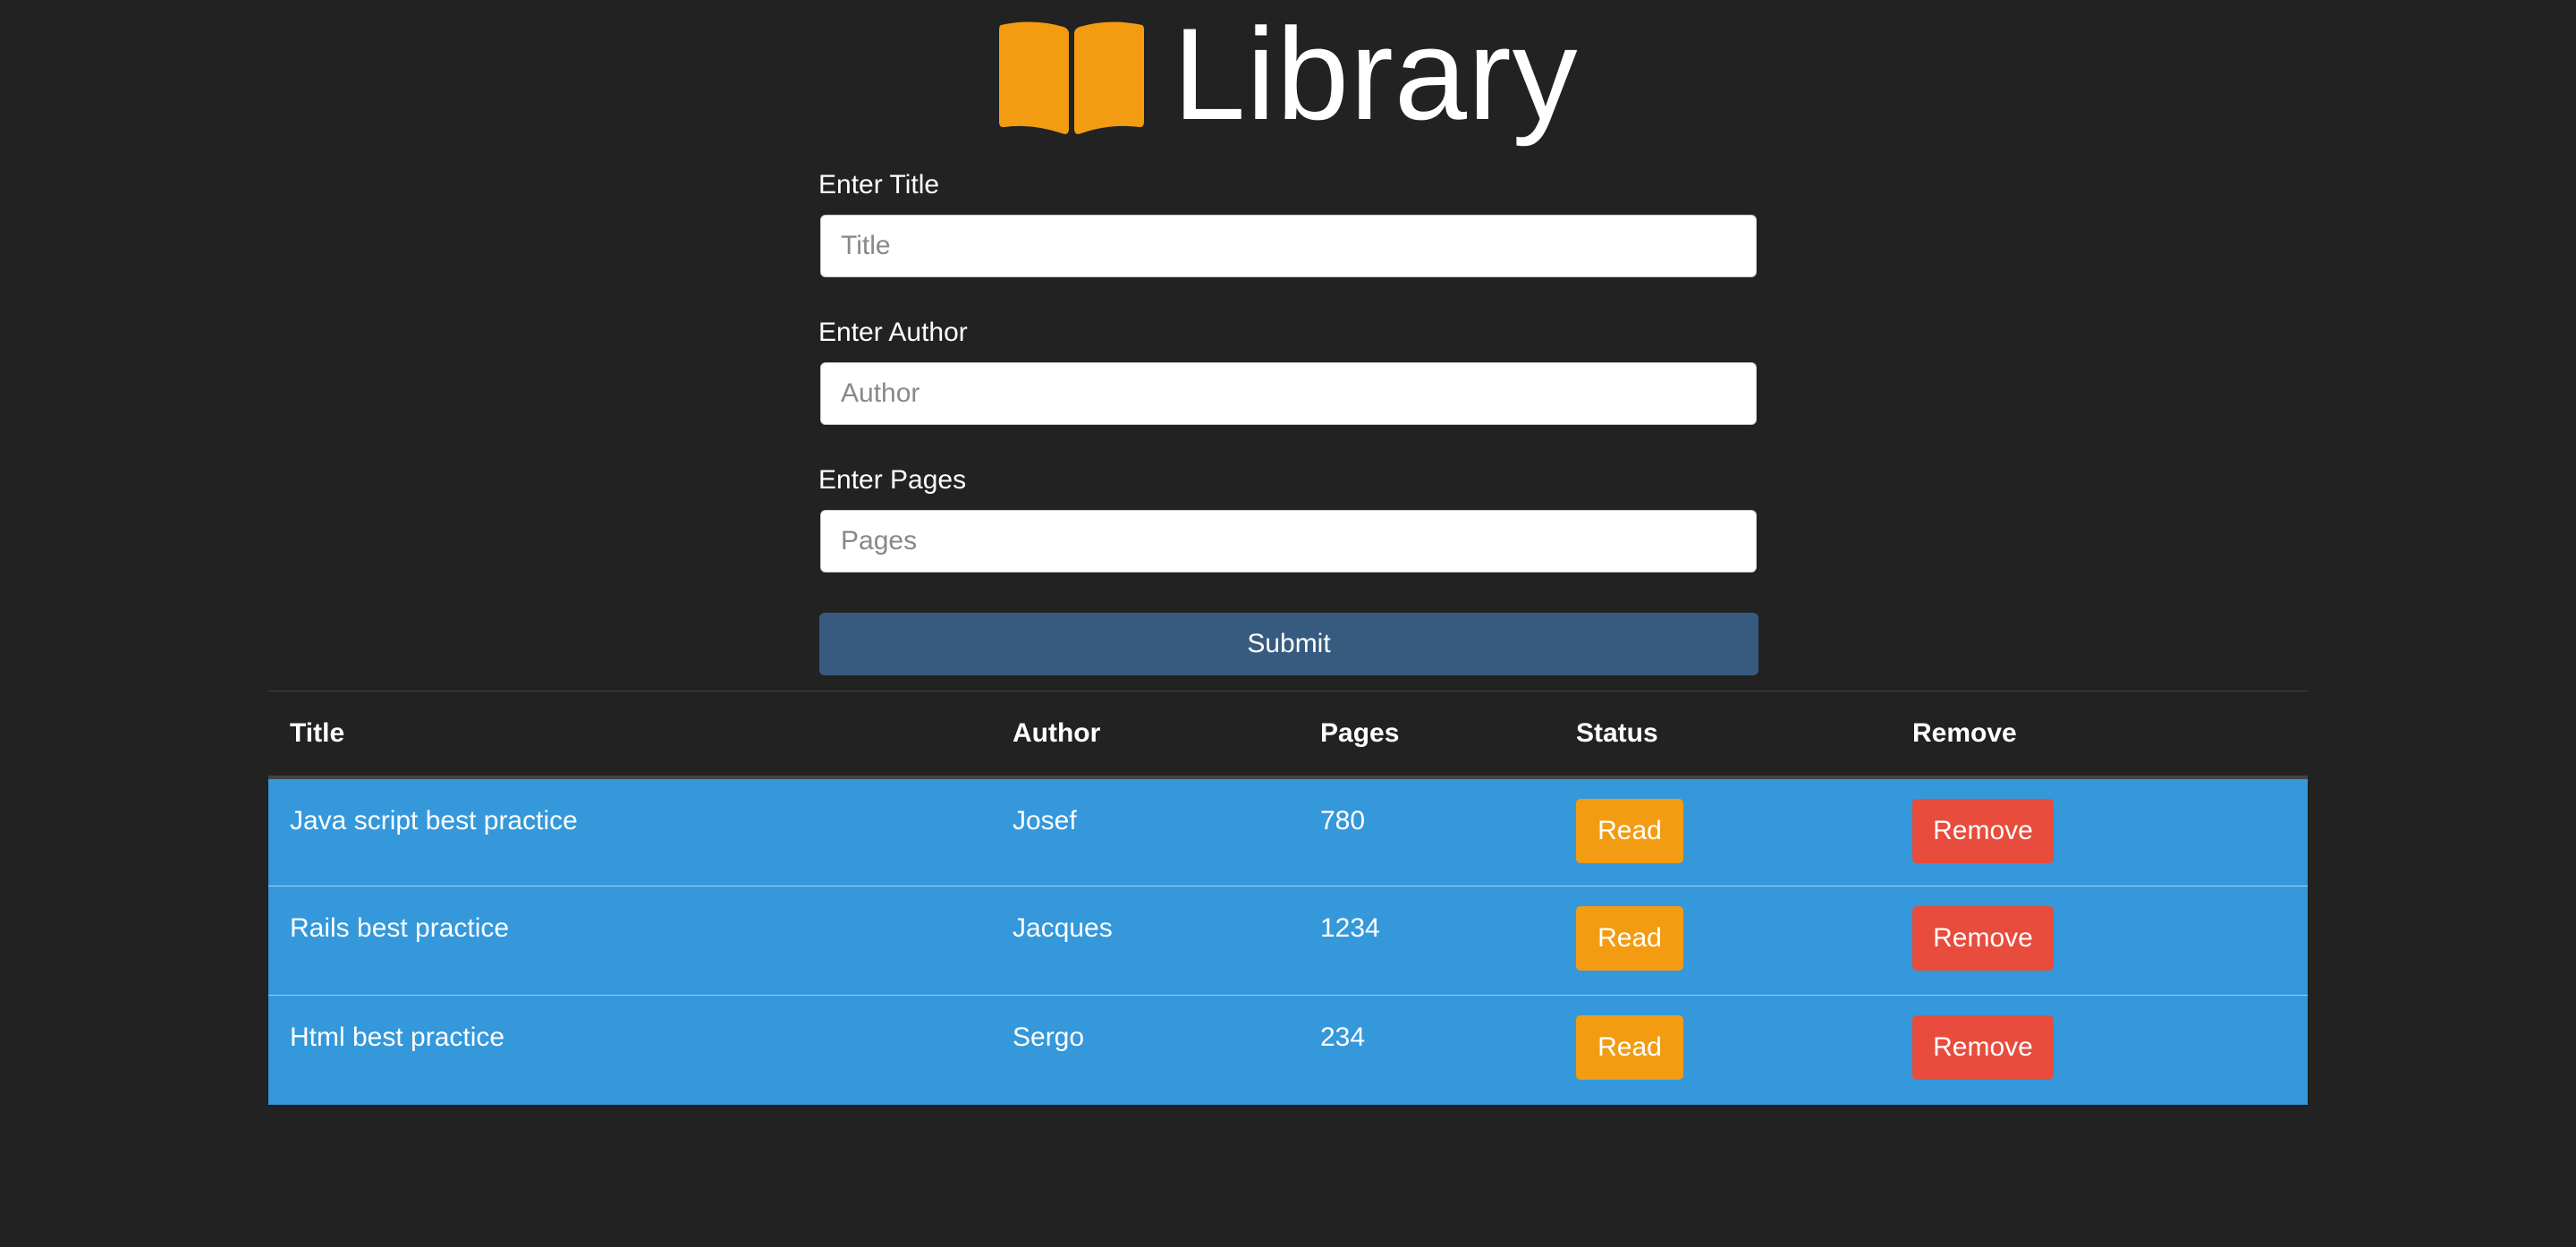 Image resolution: width=2576 pixels, height=1247 pixels. I want to click on submit-button: Submit, so click(1288, 644).